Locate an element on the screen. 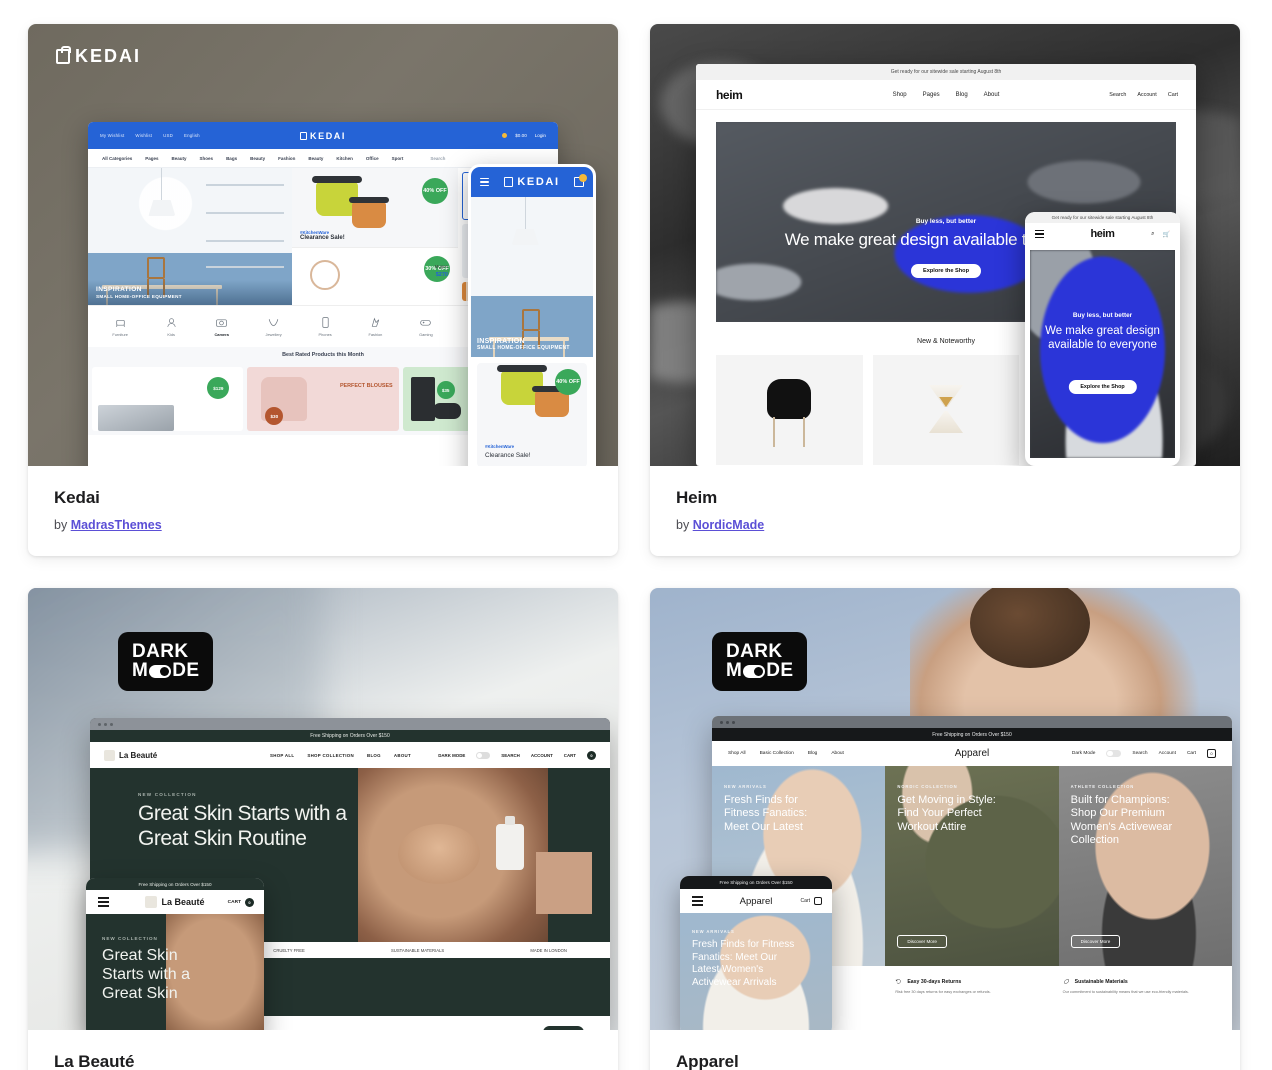 The width and height of the screenshot is (1272, 1070). la-beaute-shop-now-button: Shop Now is located at coordinates (563, 1028).